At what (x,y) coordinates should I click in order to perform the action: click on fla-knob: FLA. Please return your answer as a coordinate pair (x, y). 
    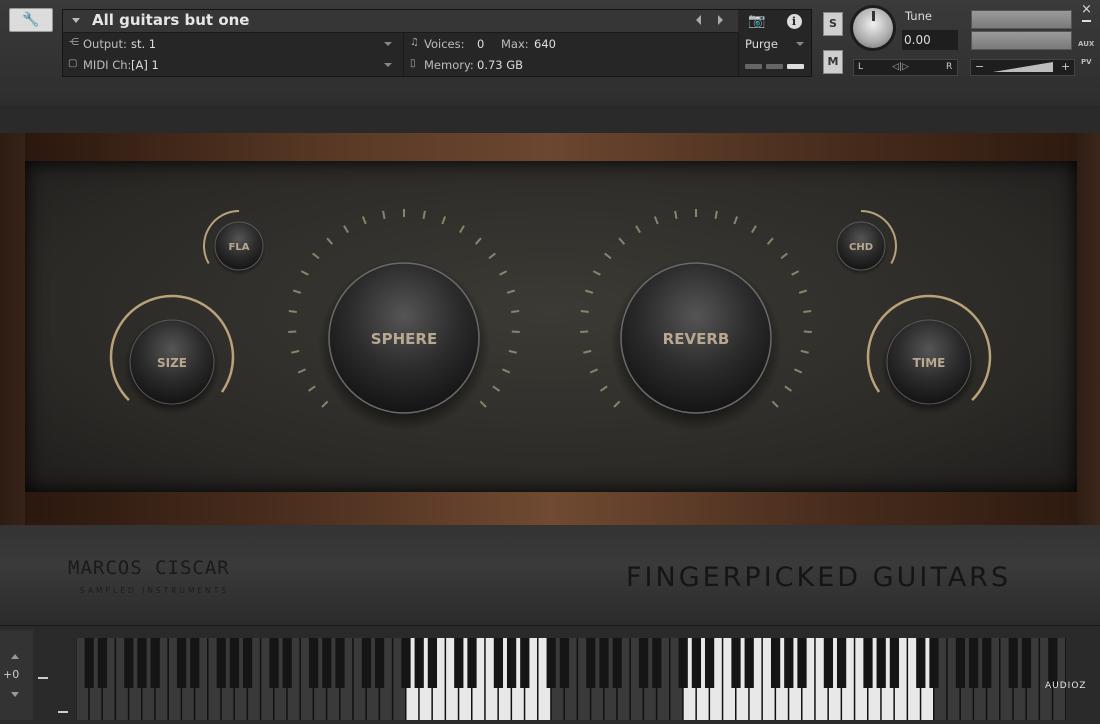
    Looking at the image, I should click on (239, 248).